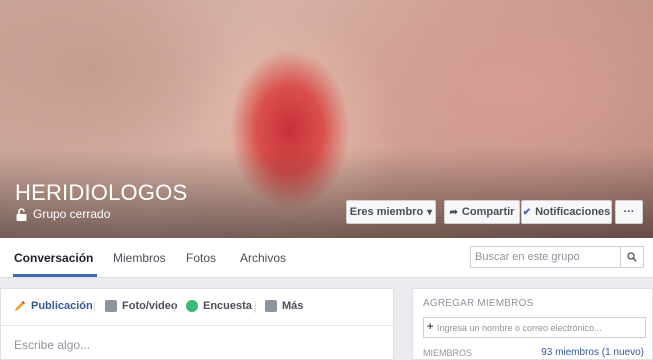  What do you see at coordinates (263, 258) in the screenshot?
I see `tab-files: Archivos` at bounding box center [263, 258].